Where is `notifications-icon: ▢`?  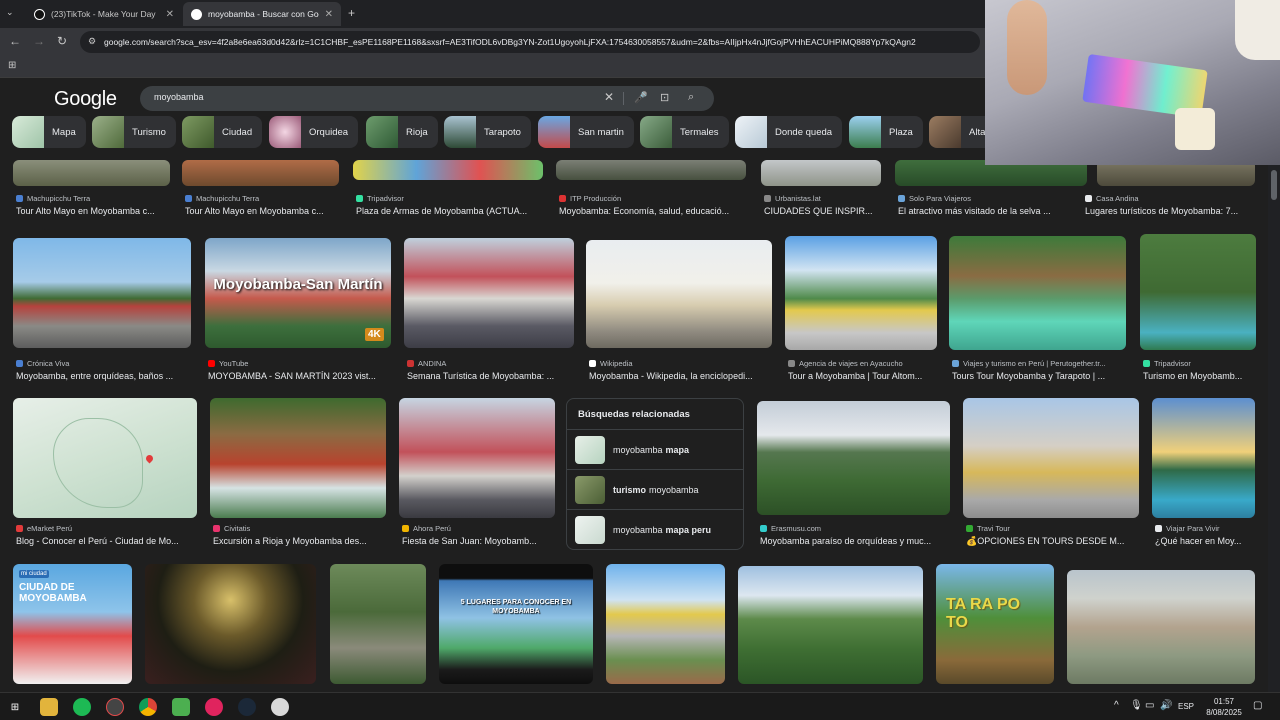
notifications-icon: ▢ is located at coordinates (1257, 705).